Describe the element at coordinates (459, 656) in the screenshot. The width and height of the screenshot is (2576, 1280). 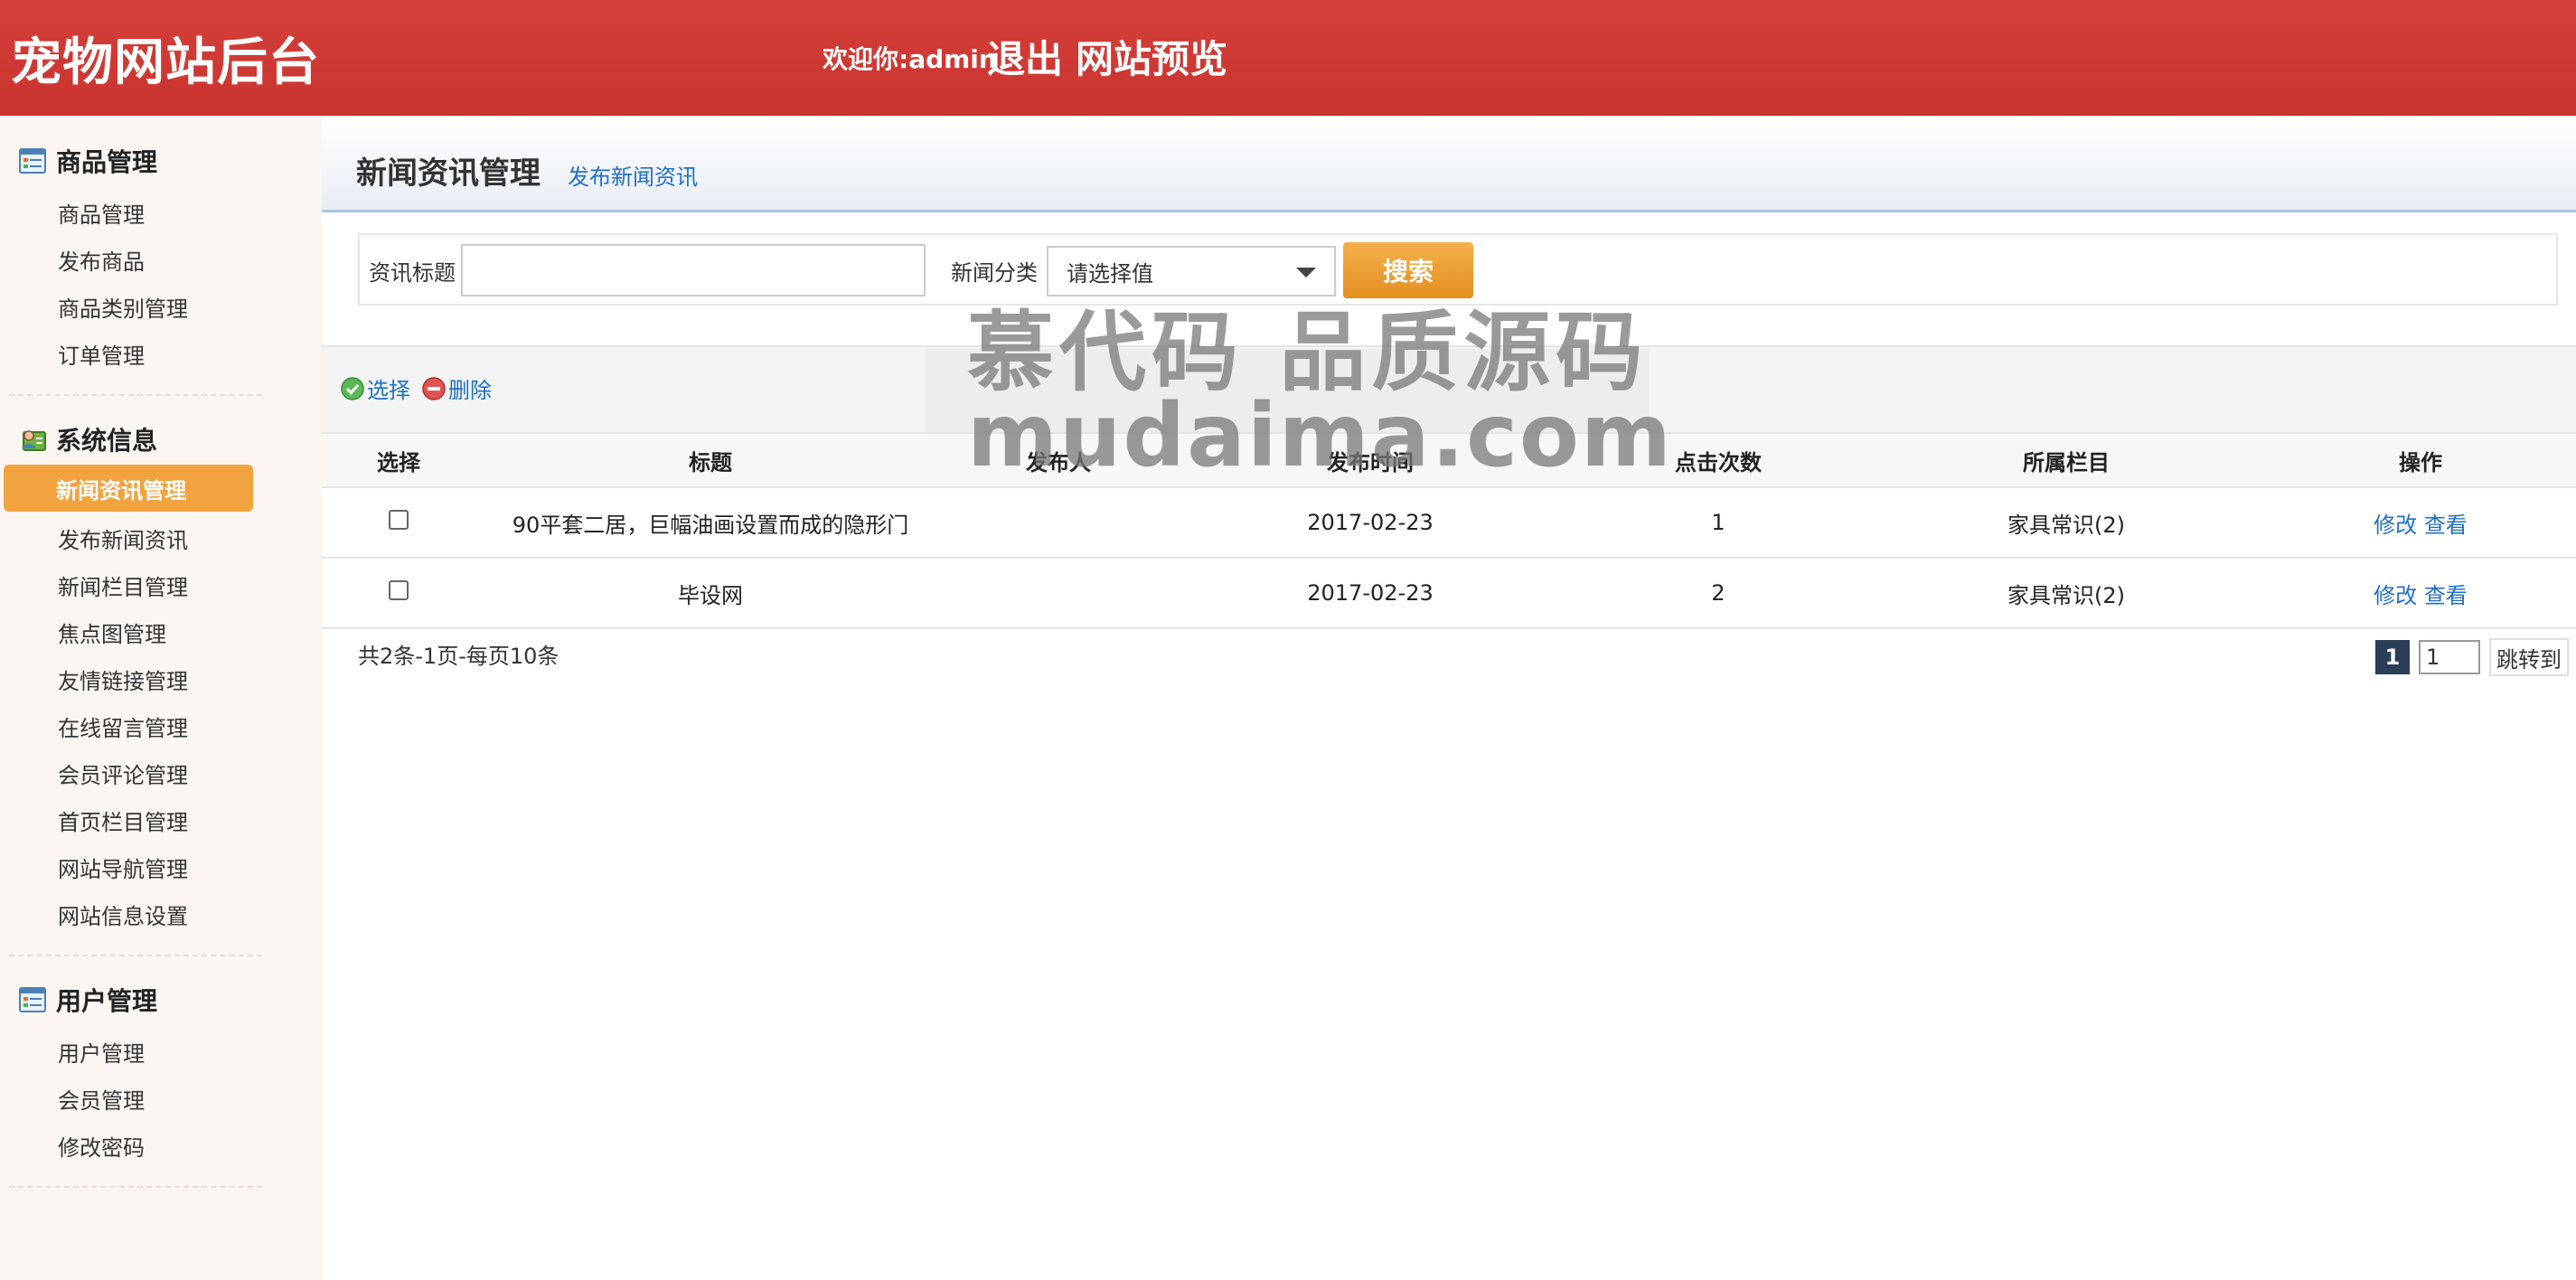
I see `pagination-info: 共2条-1页-每页10条` at that location.